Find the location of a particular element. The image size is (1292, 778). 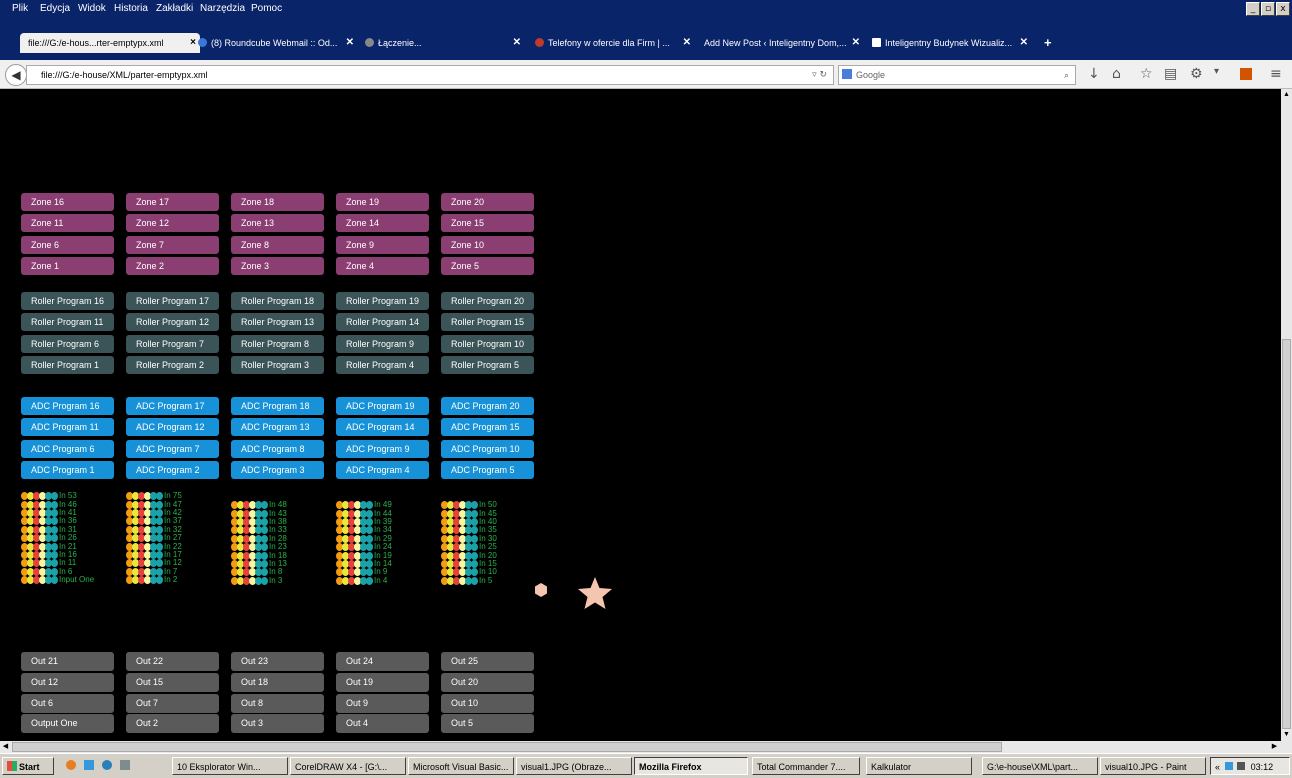

zone-button: Zone 12 is located at coordinates (172, 223).